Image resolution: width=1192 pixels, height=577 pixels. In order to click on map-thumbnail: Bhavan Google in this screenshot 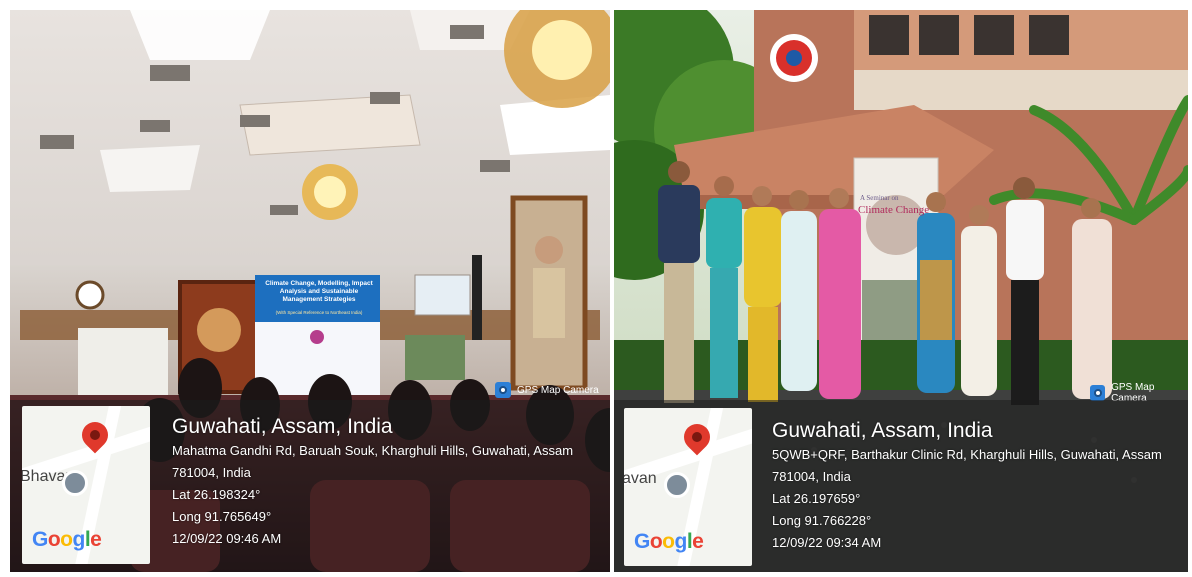, I will do `click(86, 485)`.